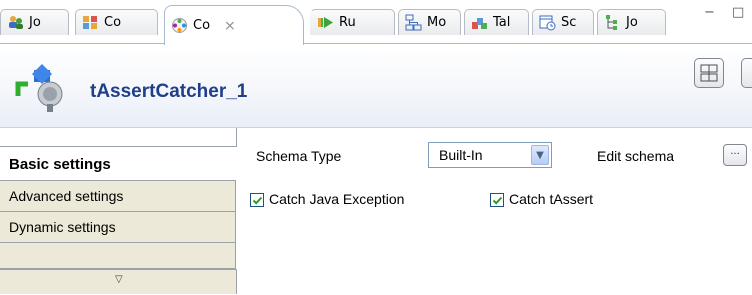 The image size is (752, 295). What do you see at coordinates (490, 155) in the screenshot?
I see `schema-type-select: Built-In ▼` at bounding box center [490, 155].